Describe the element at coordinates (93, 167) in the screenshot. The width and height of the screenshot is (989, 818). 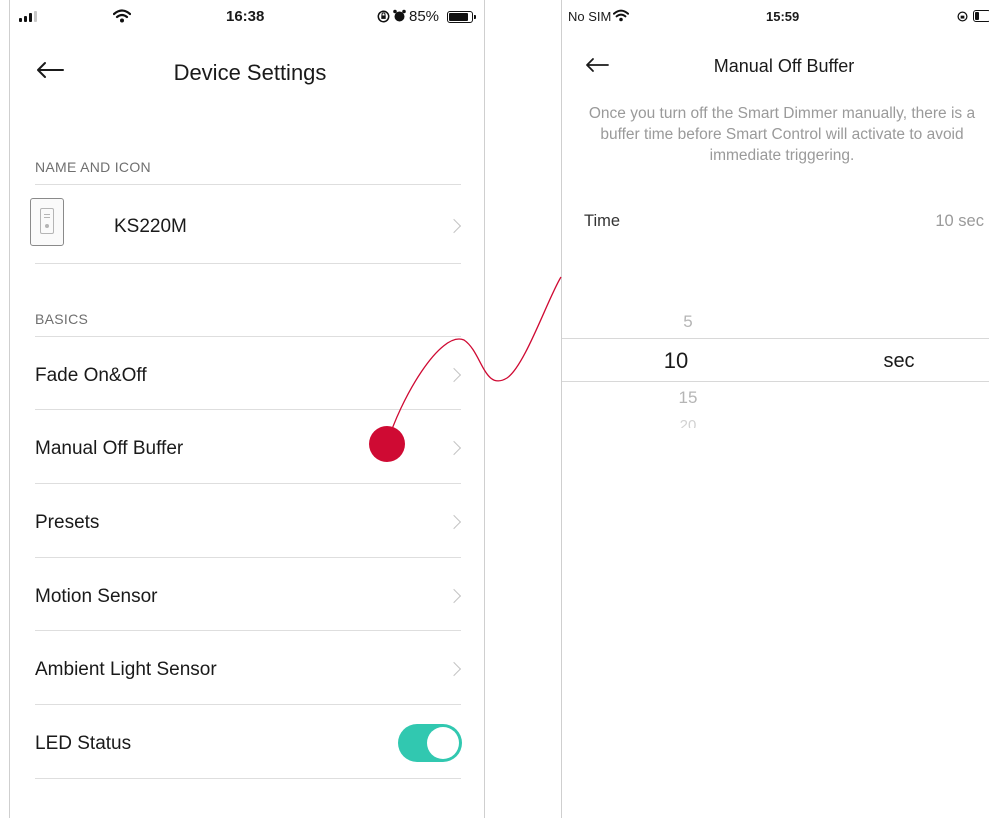
I see `section-header-name-and-icon: NAME AND ICON` at that location.